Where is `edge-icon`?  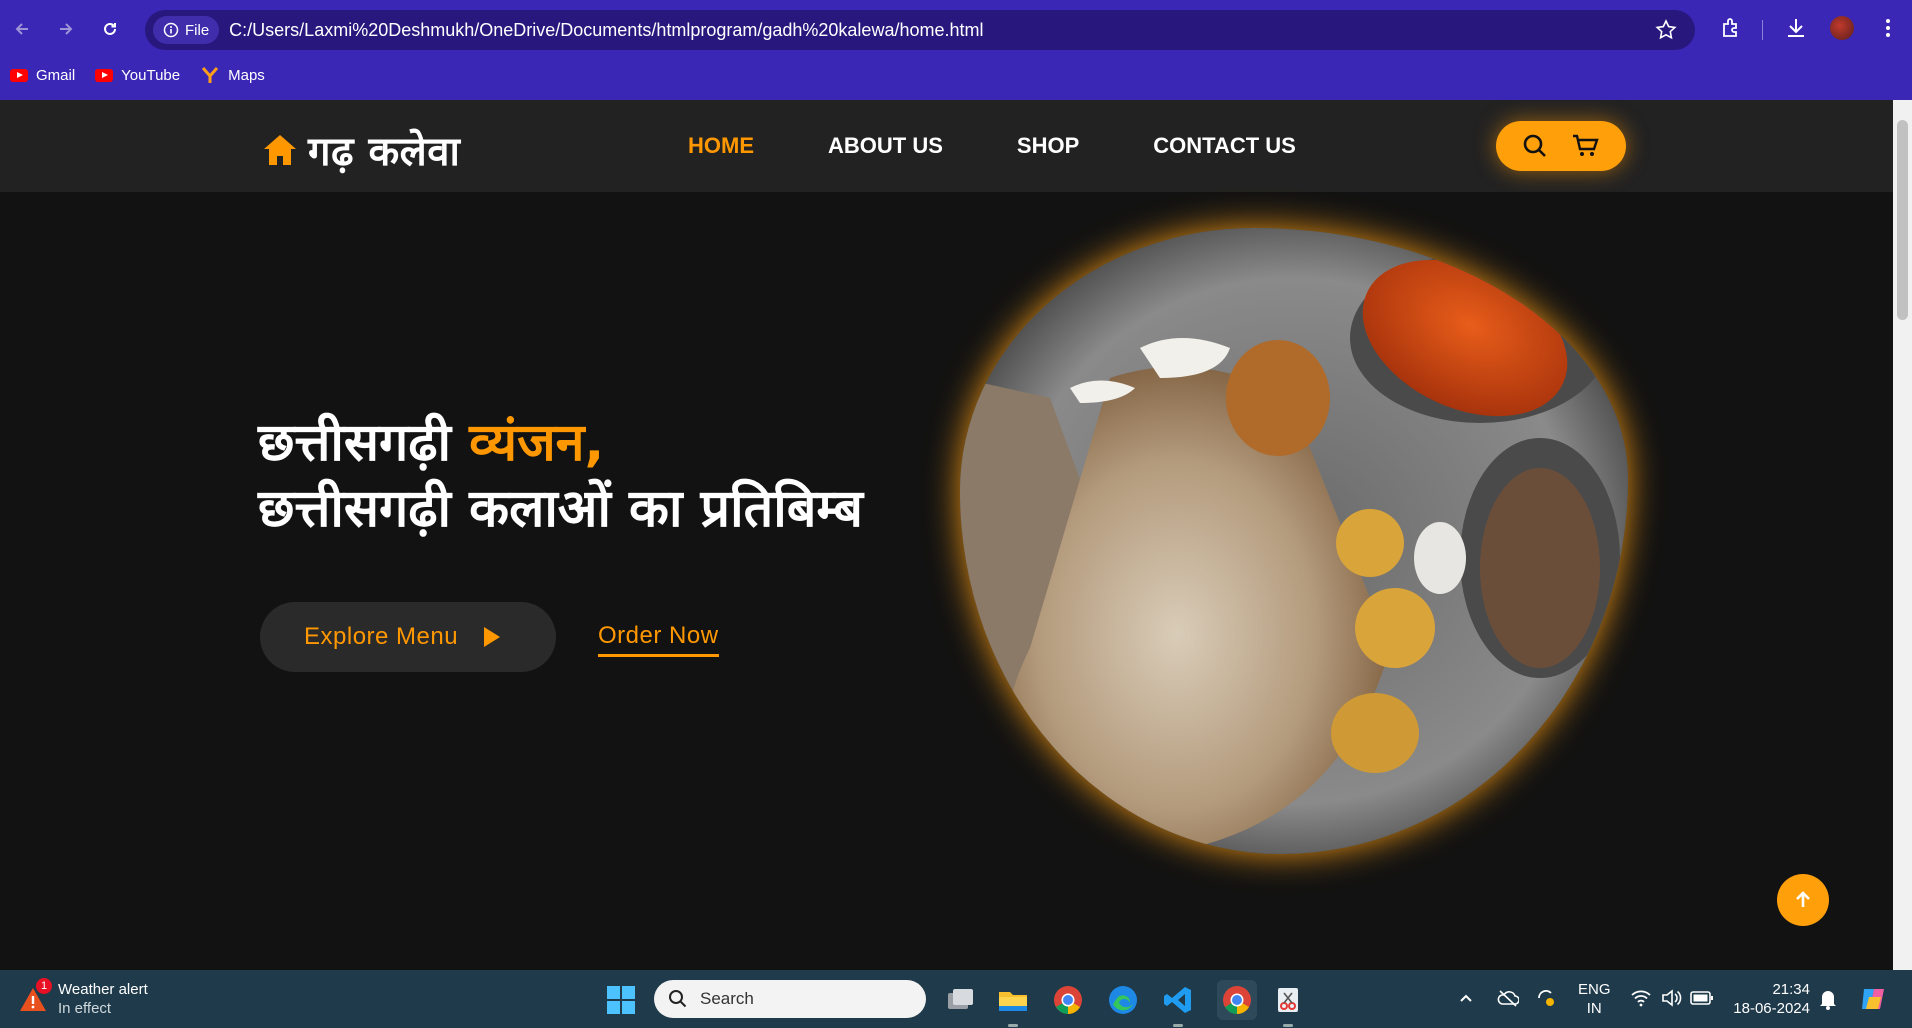 edge-icon is located at coordinates (1123, 1000).